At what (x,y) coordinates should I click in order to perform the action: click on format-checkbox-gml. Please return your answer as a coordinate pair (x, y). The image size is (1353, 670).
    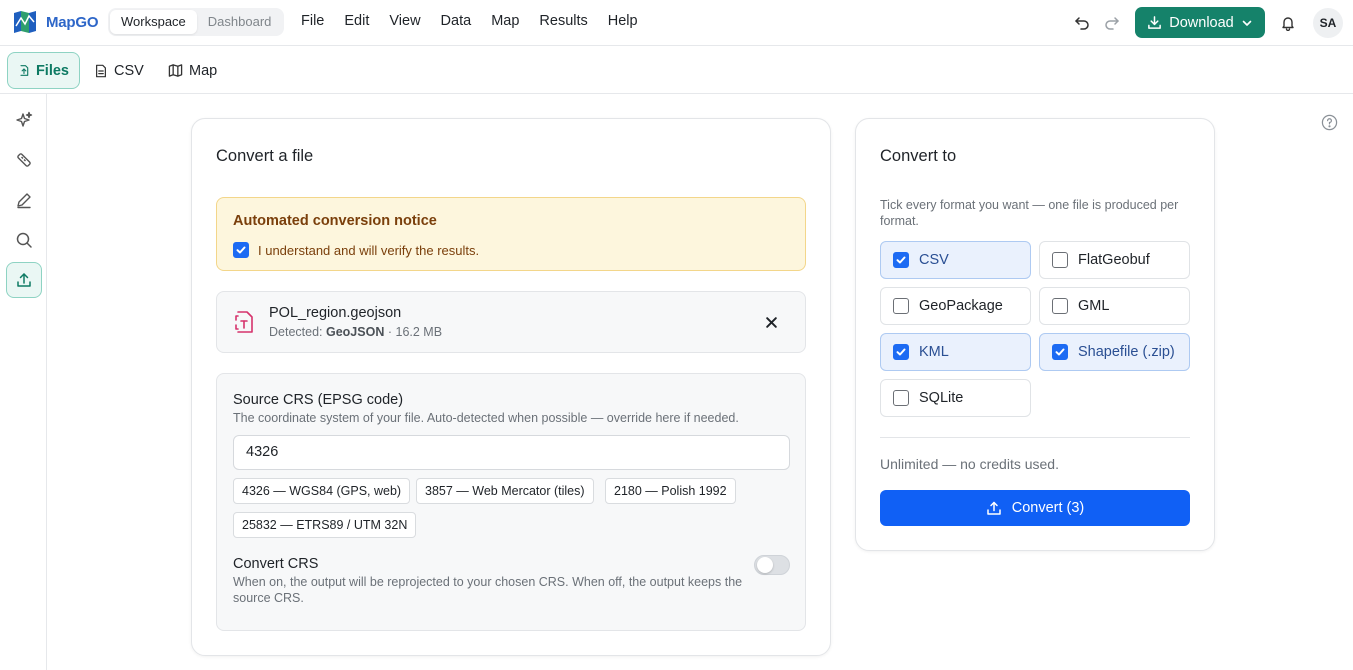
    Looking at the image, I should click on (1060, 306).